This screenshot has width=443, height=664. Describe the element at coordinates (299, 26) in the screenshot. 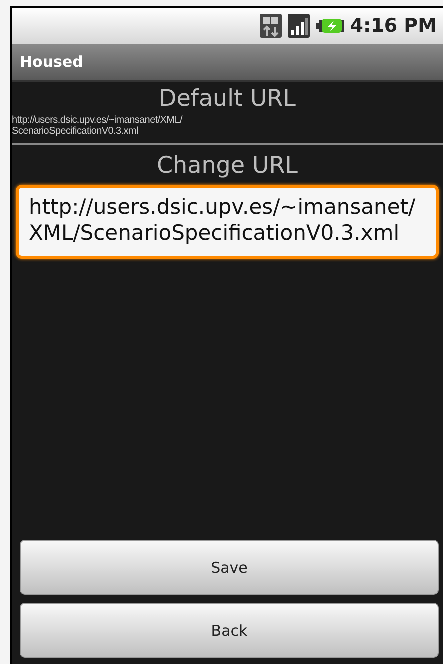

I see `signal-icon` at that location.